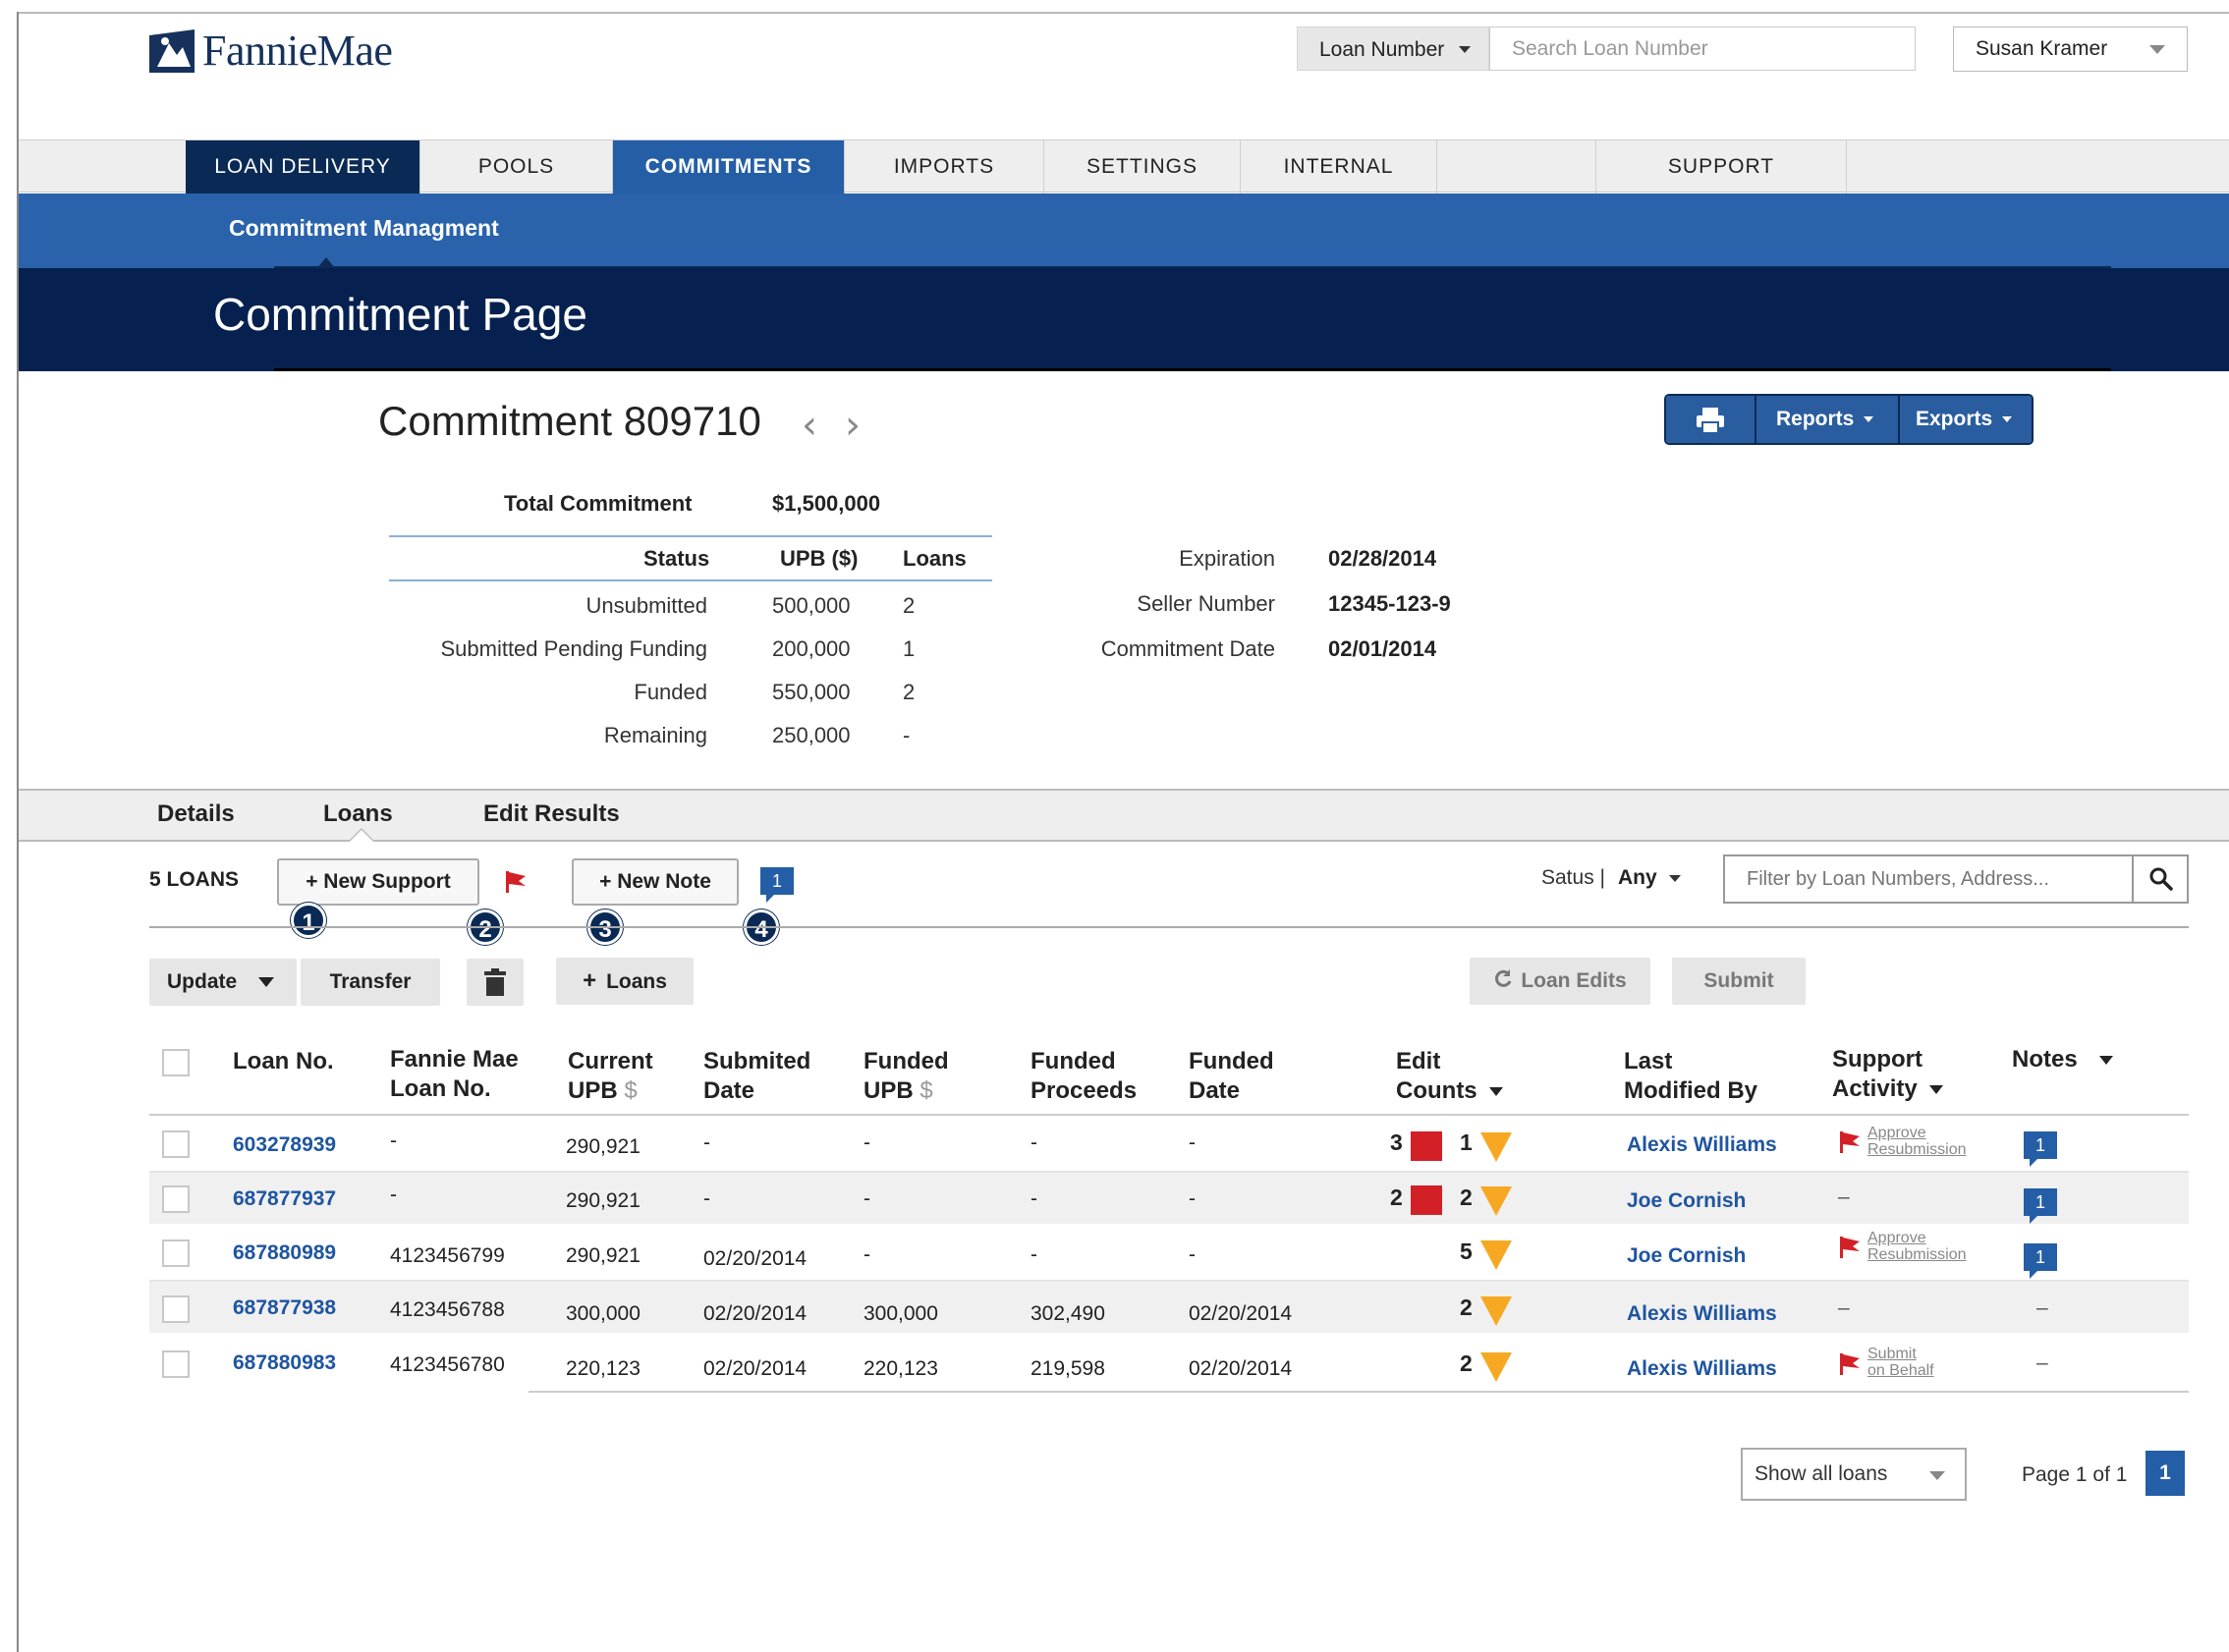 This screenshot has height=1652, width=2229. What do you see at coordinates (2165, 1473) in the screenshot?
I see `page-button: 1` at bounding box center [2165, 1473].